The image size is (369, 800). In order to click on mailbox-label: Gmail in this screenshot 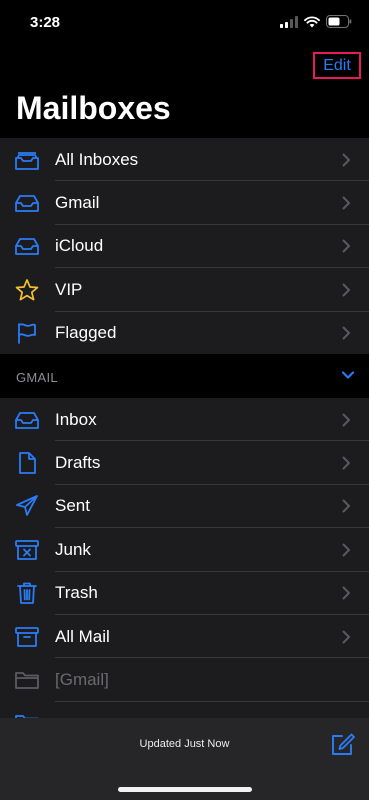, I will do `click(77, 203)`.